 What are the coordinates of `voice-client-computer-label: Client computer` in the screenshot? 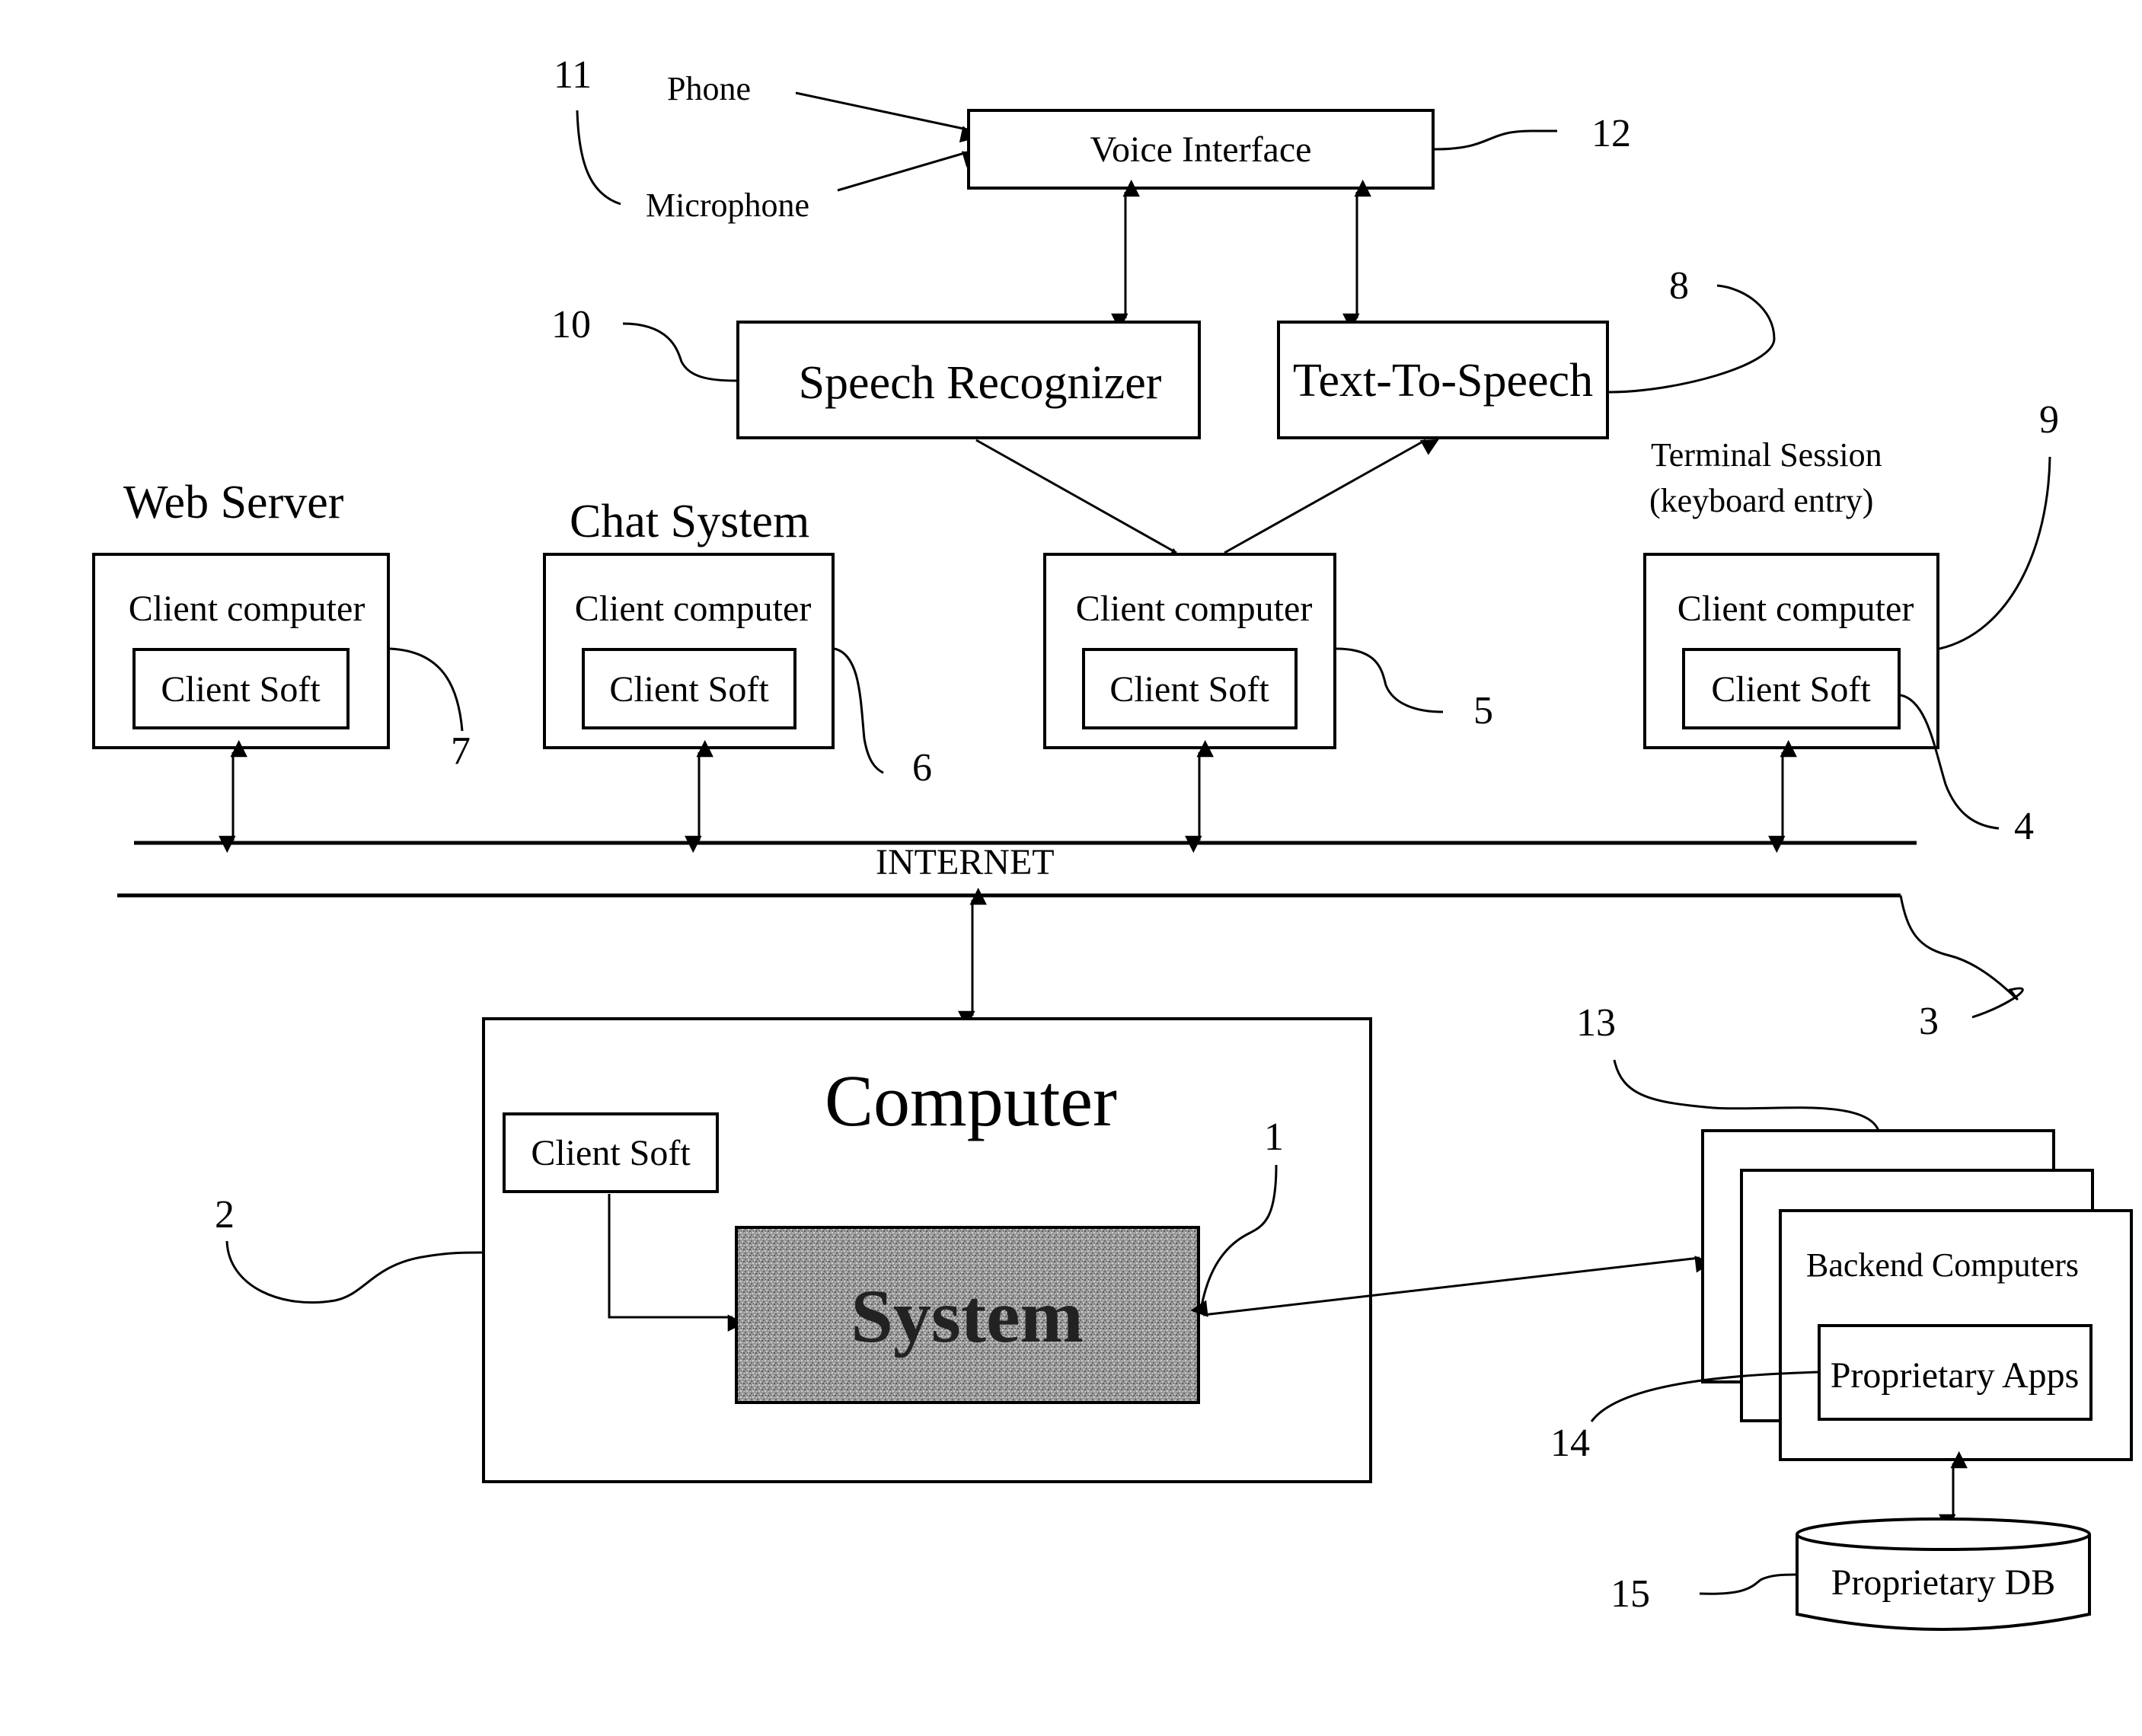 It's located at (1194, 609).